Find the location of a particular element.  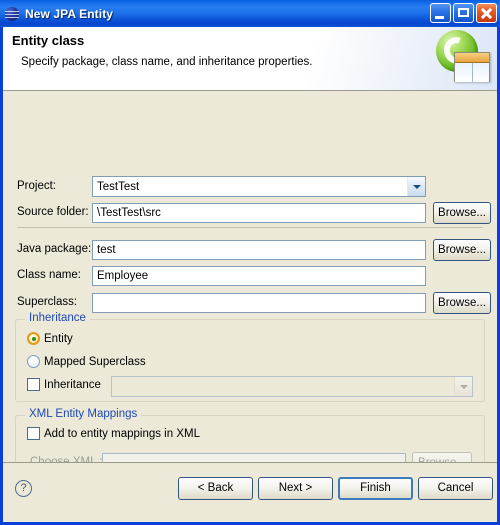

project-combo: TestTest is located at coordinates (259, 186).